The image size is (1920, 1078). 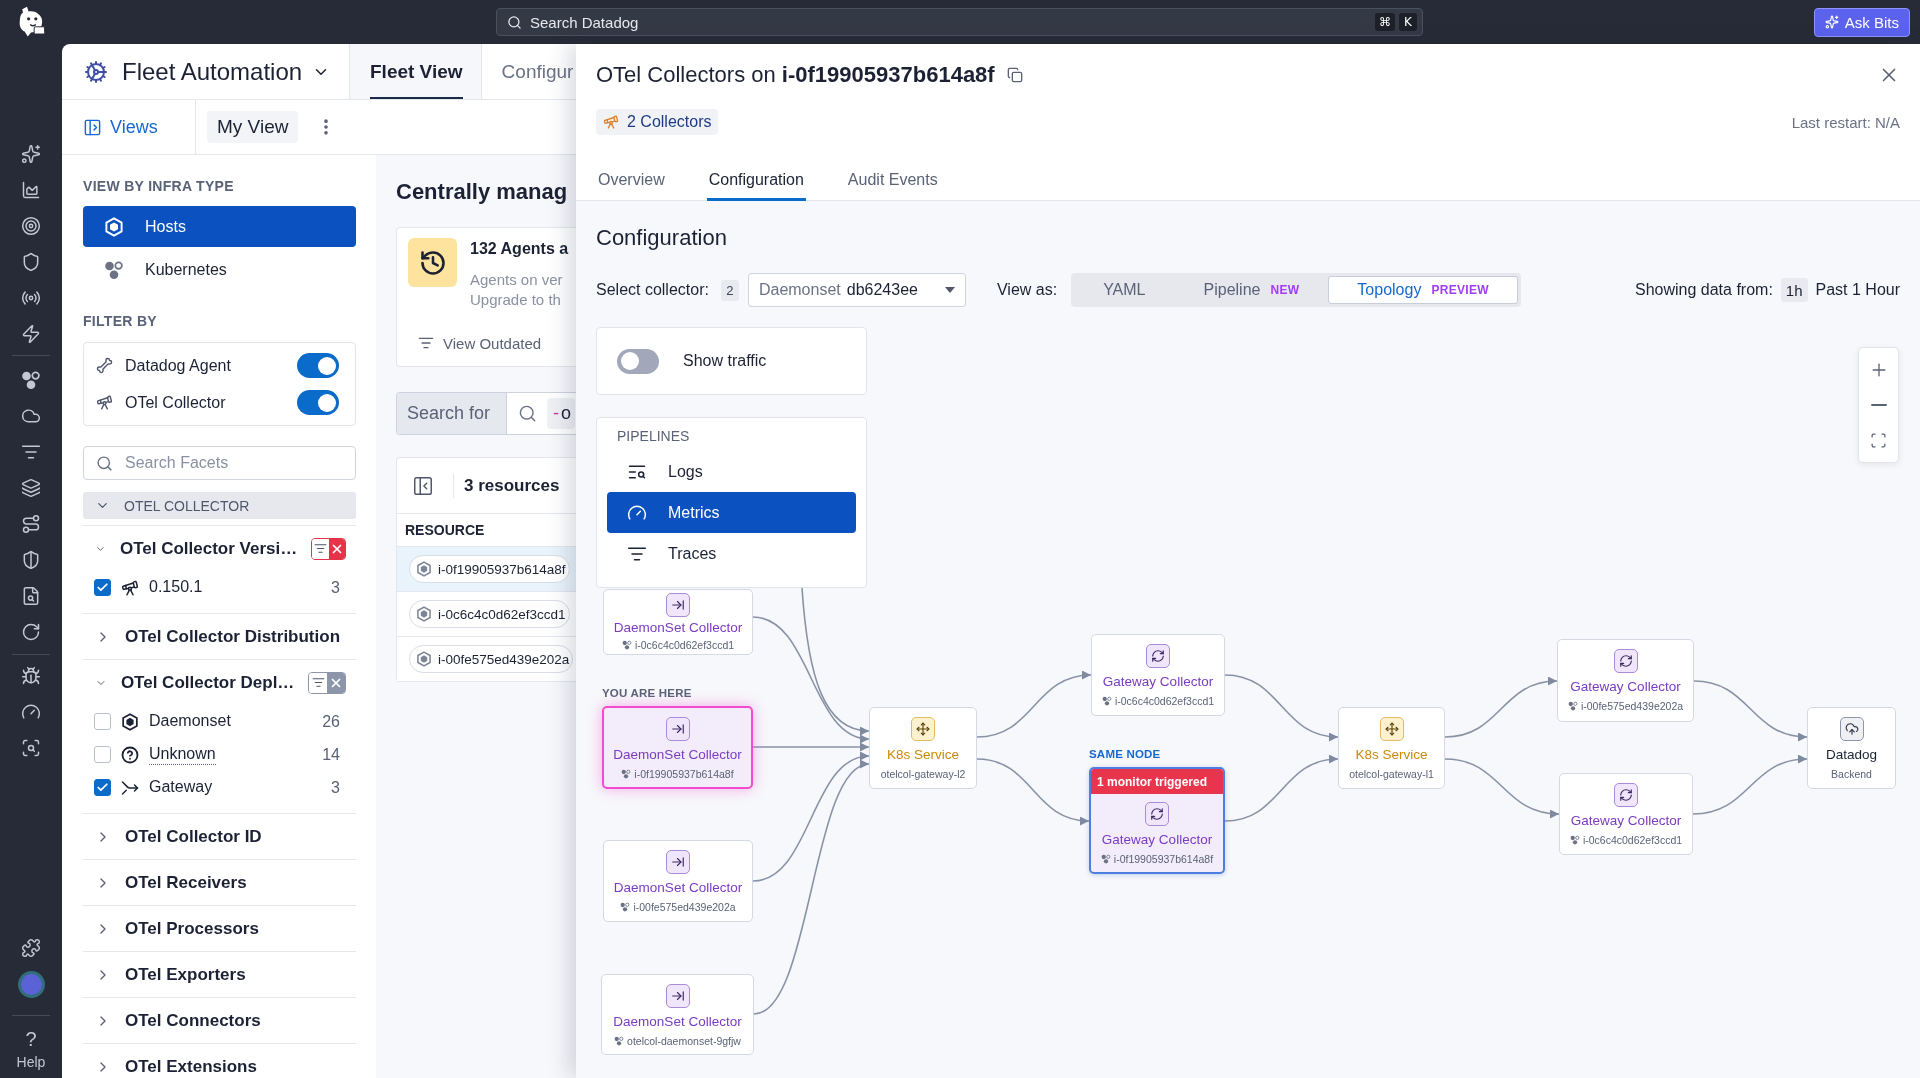 I want to click on bug-icon, so click(x=31, y=676).